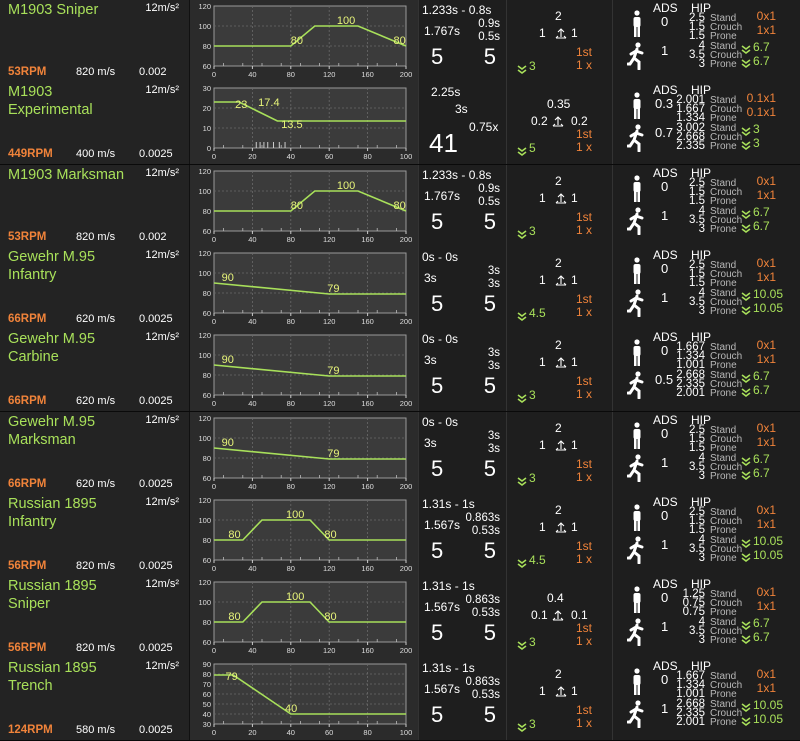 This screenshot has height=741, width=800. What do you see at coordinates (442, 31) in the screenshot?
I see `deploy-time: 1.767s` at bounding box center [442, 31].